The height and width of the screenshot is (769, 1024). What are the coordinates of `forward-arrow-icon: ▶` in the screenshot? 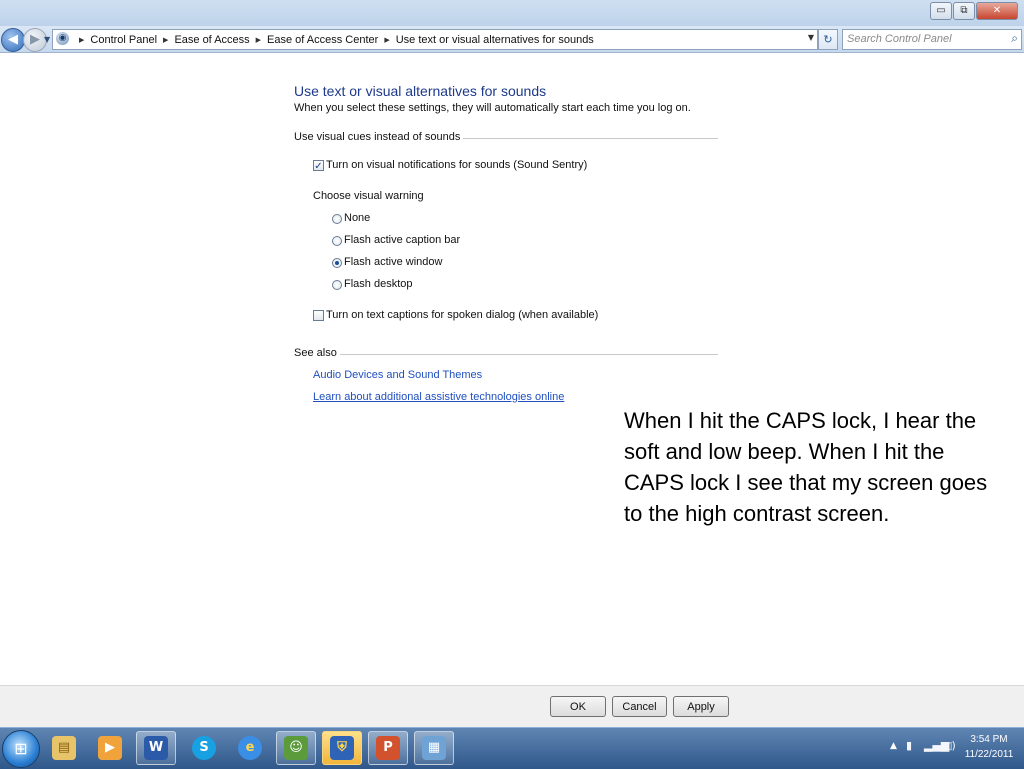 It's located at (35, 39).